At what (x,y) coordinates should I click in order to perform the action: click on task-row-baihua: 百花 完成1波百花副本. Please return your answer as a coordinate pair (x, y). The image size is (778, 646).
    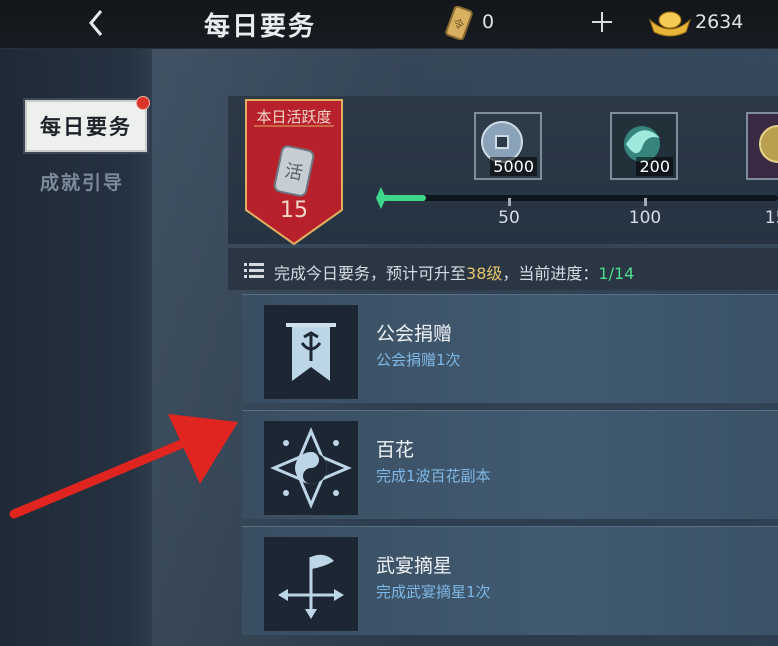
    Looking at the image, I should click on (510, 464).